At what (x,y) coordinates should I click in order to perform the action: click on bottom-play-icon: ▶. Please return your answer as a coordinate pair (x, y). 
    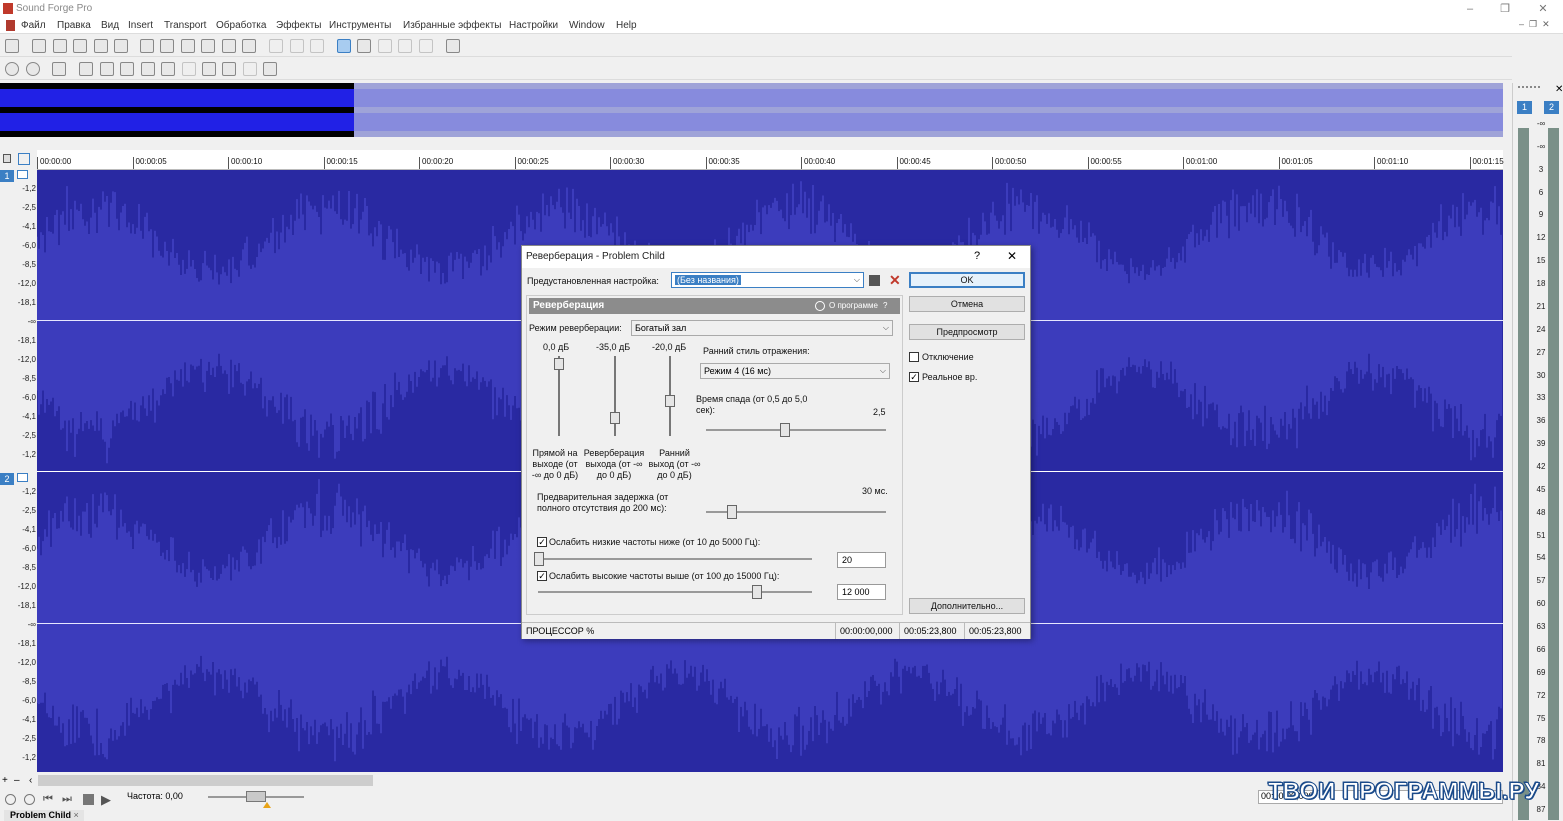
    Looking at the image, I should click on (106, 800).